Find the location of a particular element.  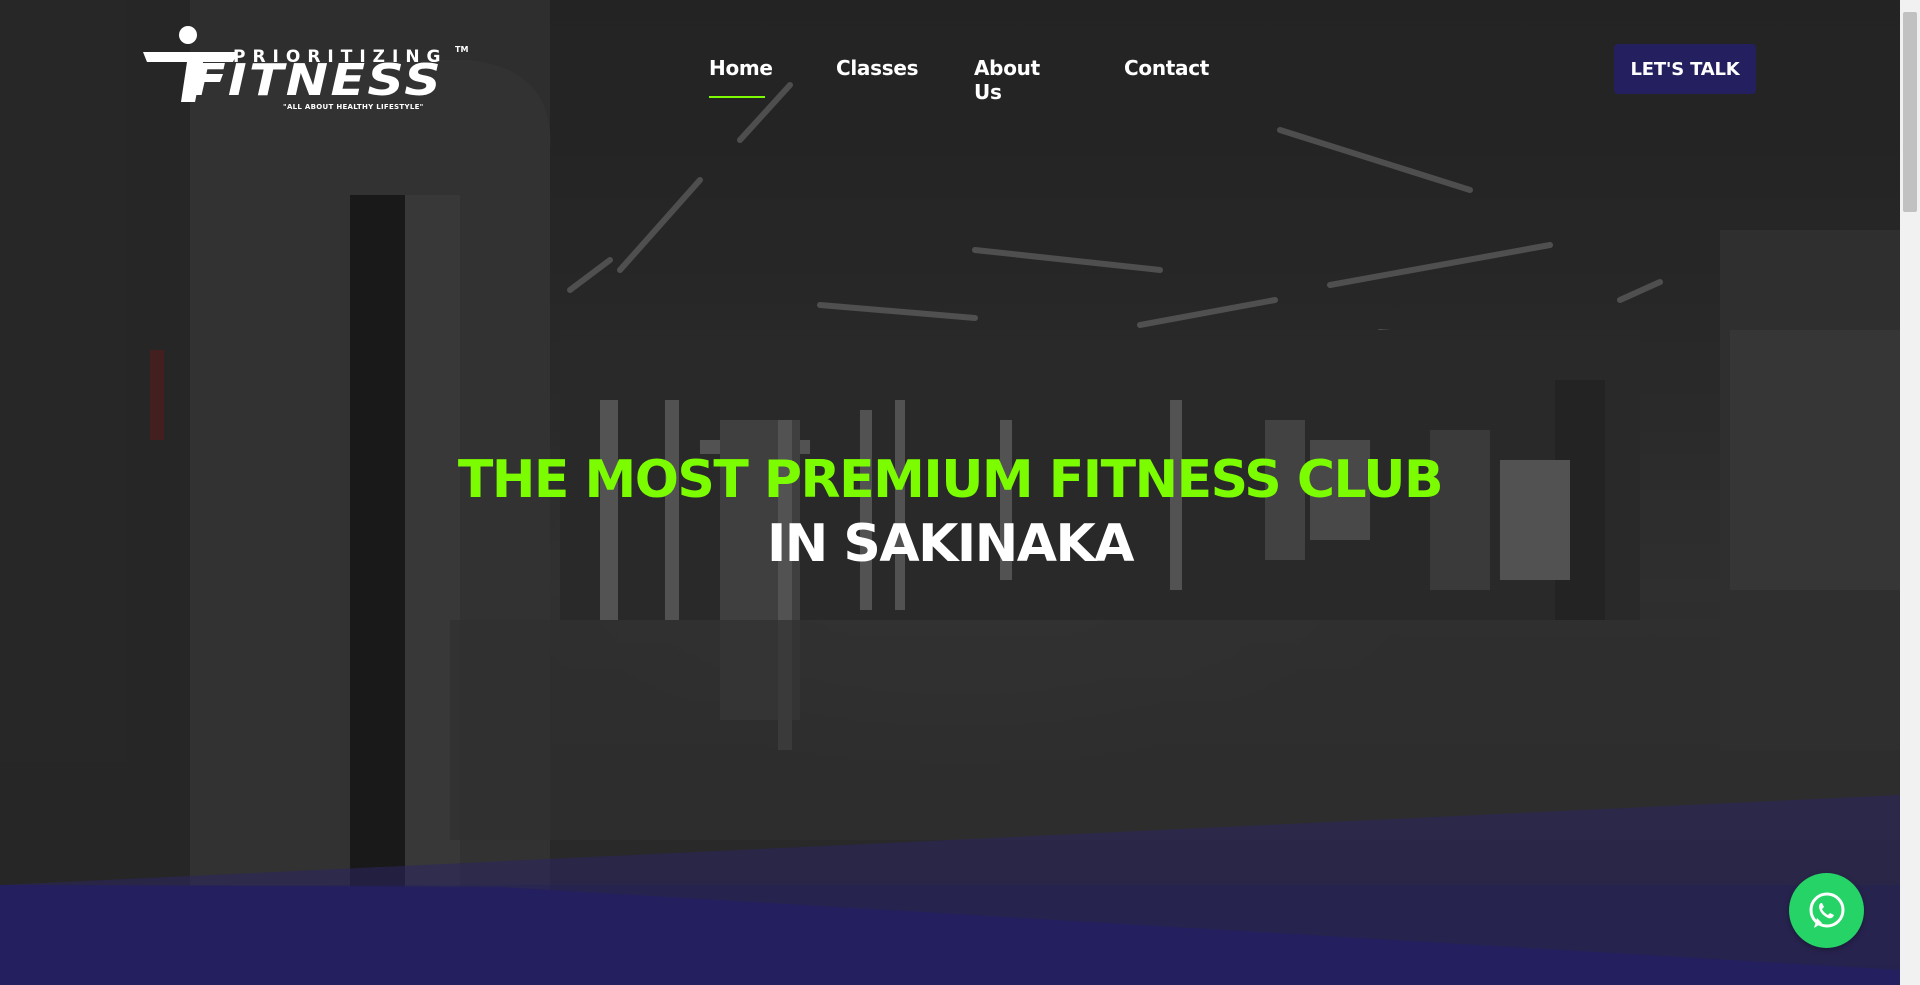

whatsapp-chat-button is located at coordinates (1826, 910).